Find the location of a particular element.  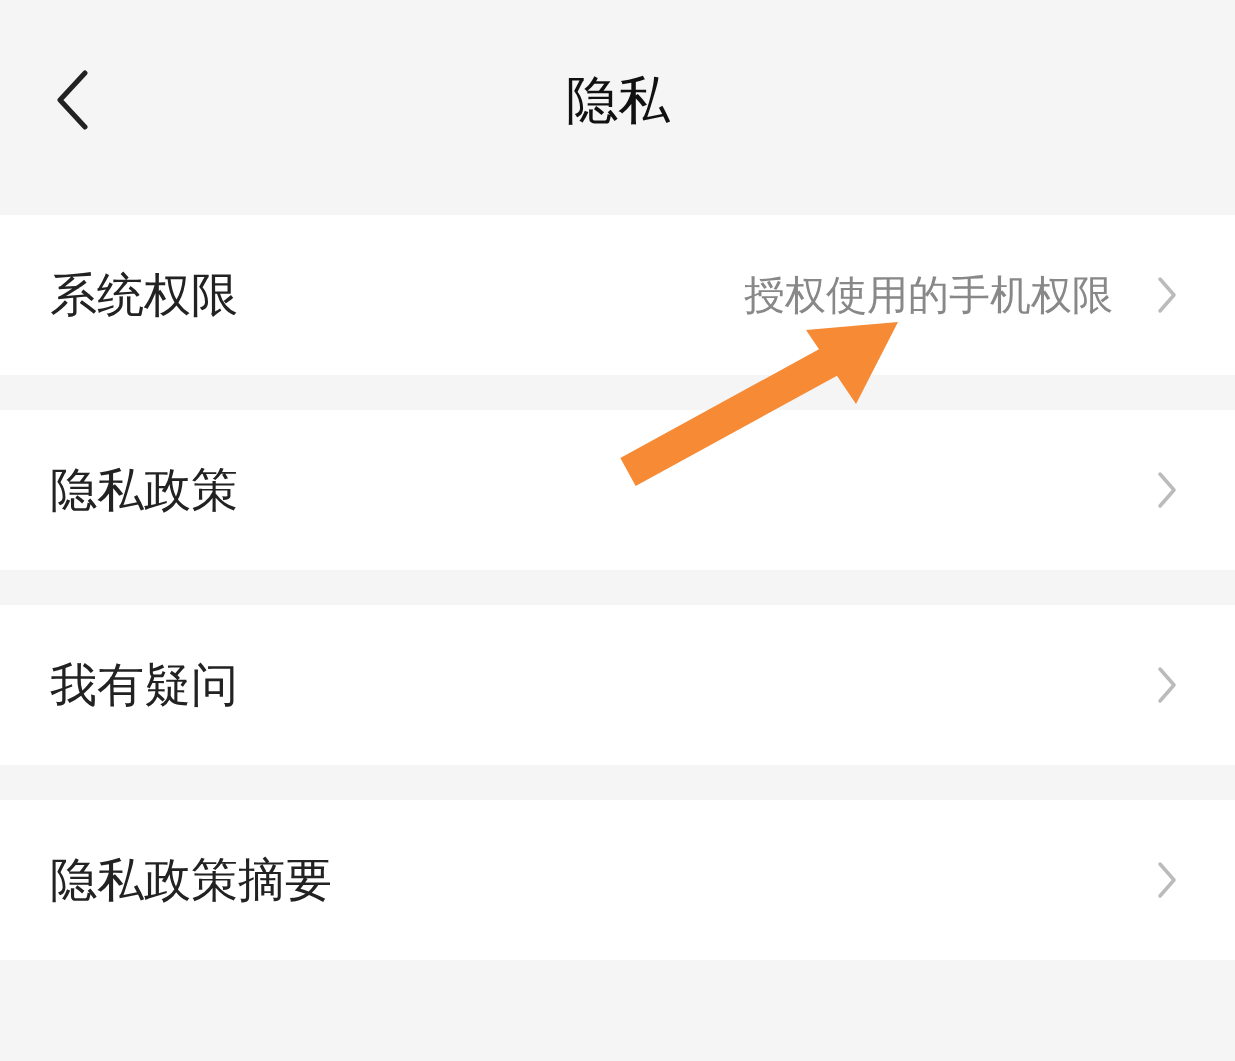

row-detail: 授权使用的手机权限 is located at coordinates (928, 295).